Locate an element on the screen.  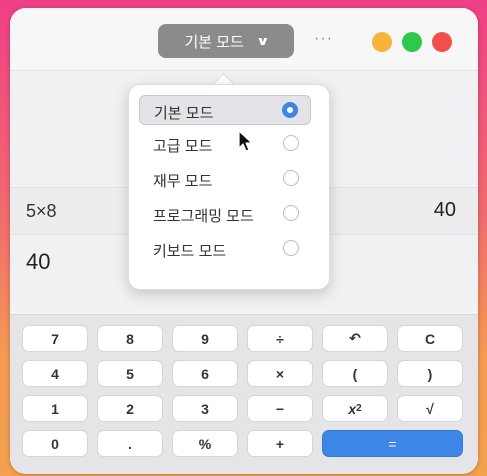
key-close-paren: ) is located at coordinates (430, 373).